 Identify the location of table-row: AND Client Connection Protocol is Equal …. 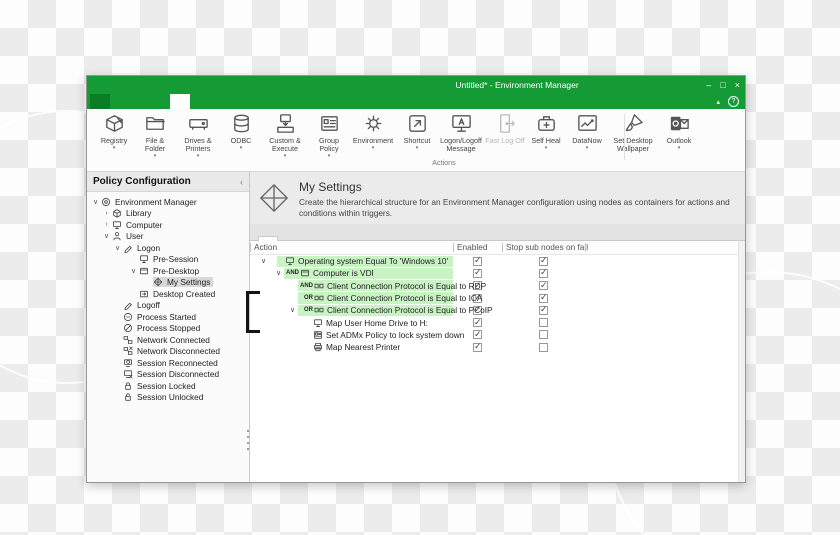
(497, 286).